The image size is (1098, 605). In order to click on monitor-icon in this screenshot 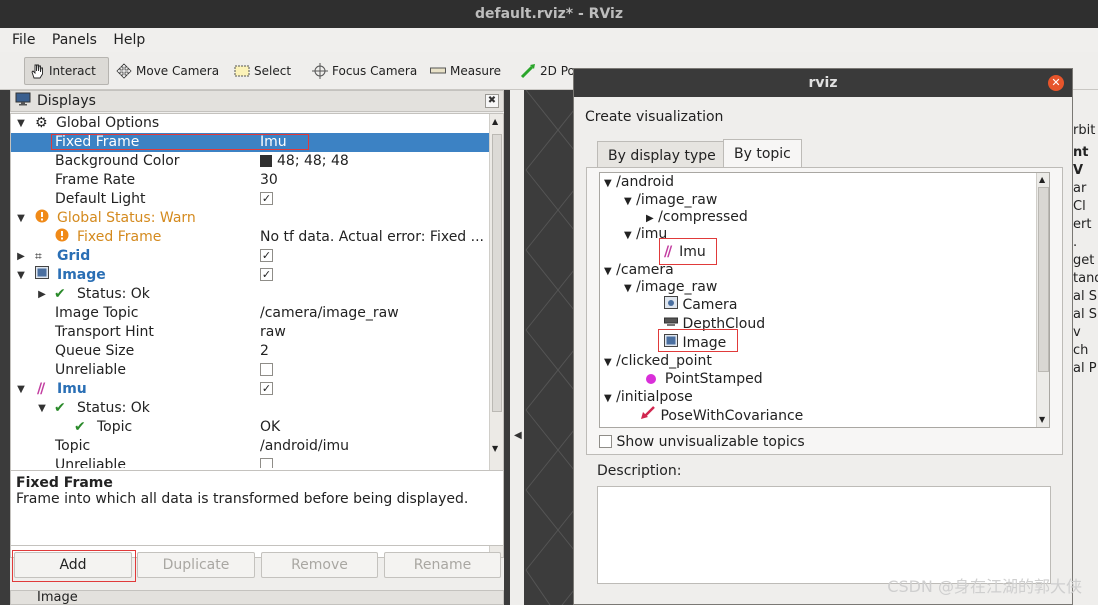, I will do `click(23, 101)`.